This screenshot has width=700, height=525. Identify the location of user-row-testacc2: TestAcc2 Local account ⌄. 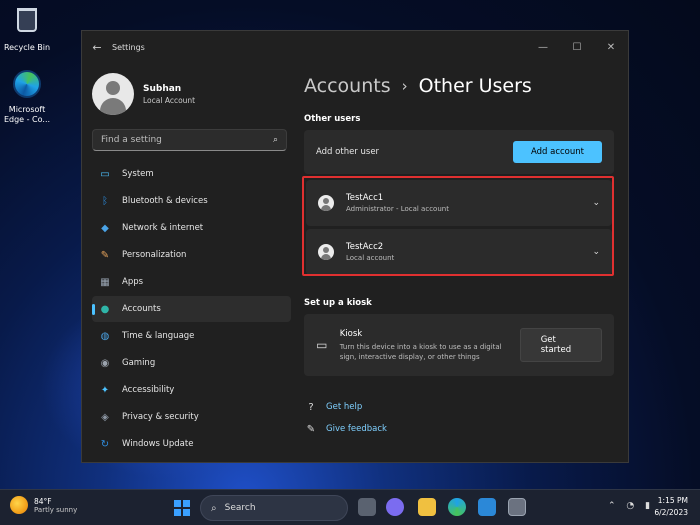
(459, 252).